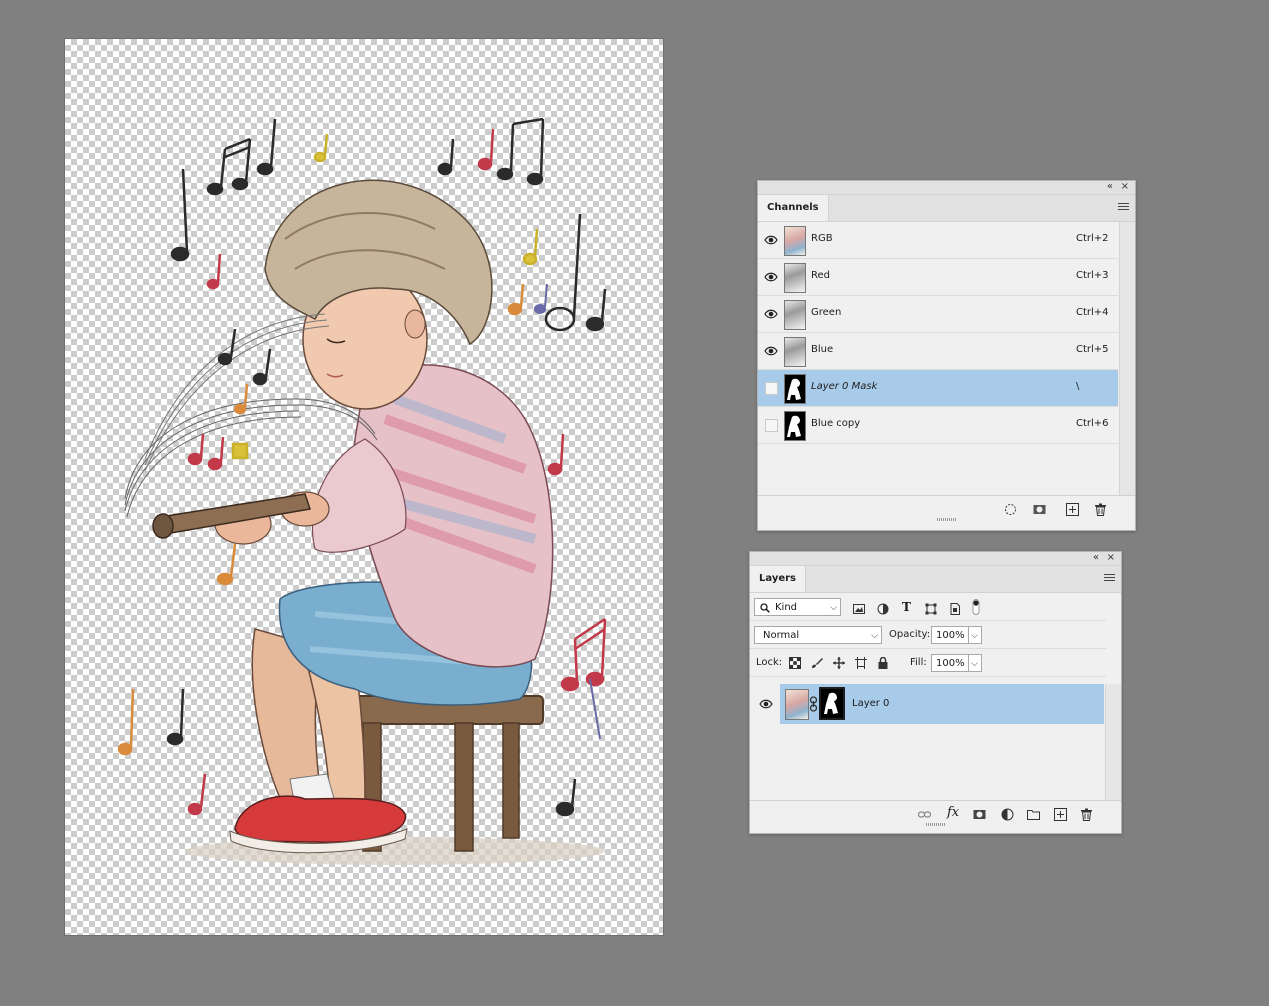  I want to click on lock-artboard-icon, so click(861, 663).